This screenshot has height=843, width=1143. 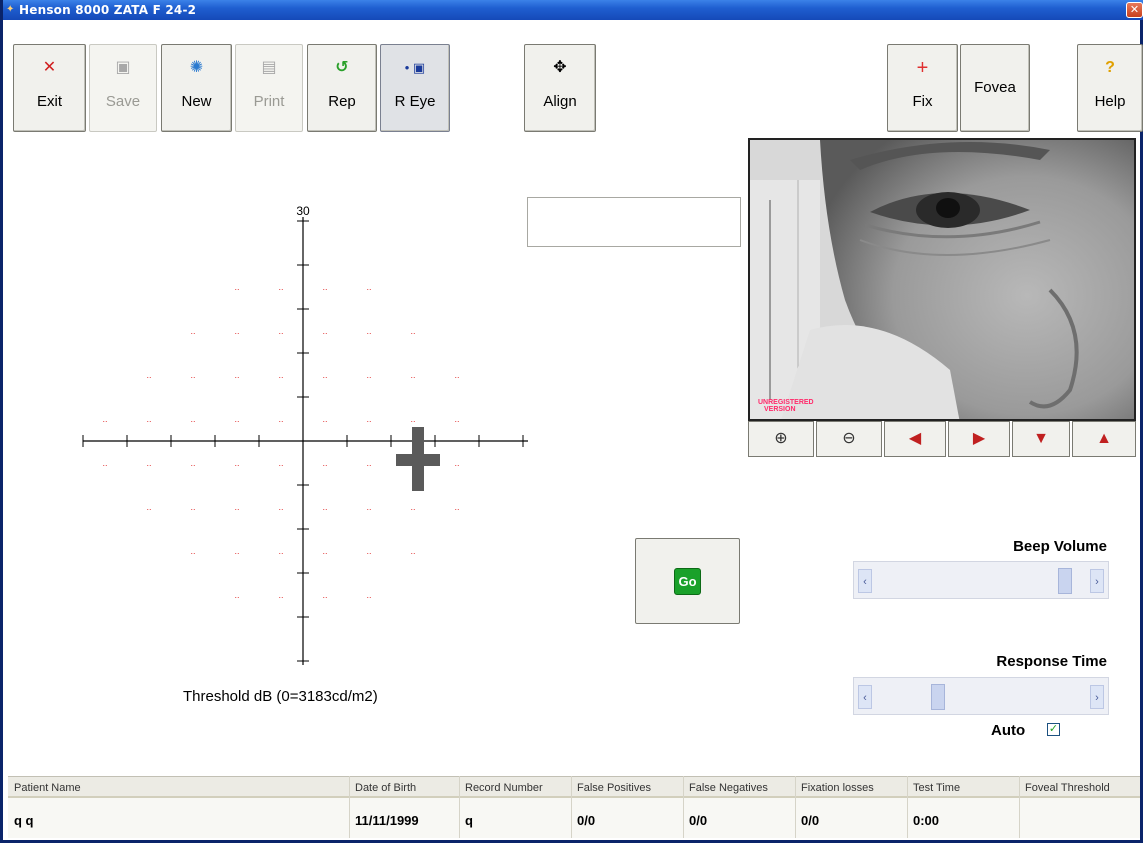 I want to click on arrow-down-icon: ▼, so click(x=1041, y=438).